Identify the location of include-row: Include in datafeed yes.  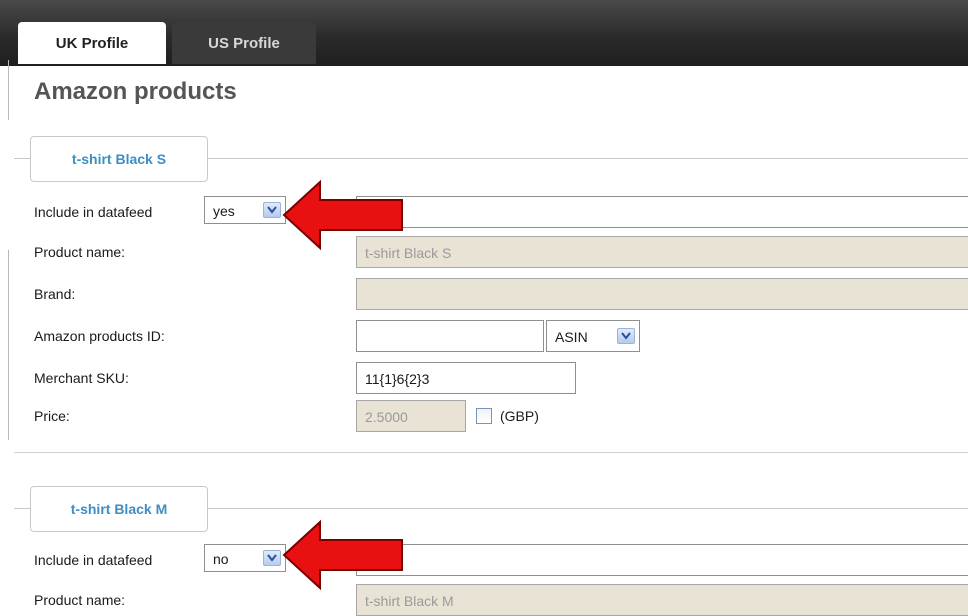
(501, 212).